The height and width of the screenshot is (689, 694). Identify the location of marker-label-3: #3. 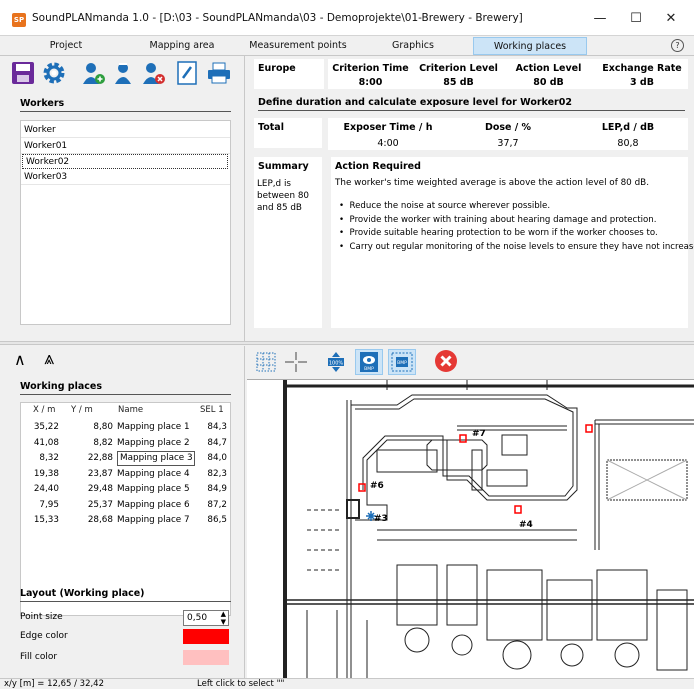
(381, 519).